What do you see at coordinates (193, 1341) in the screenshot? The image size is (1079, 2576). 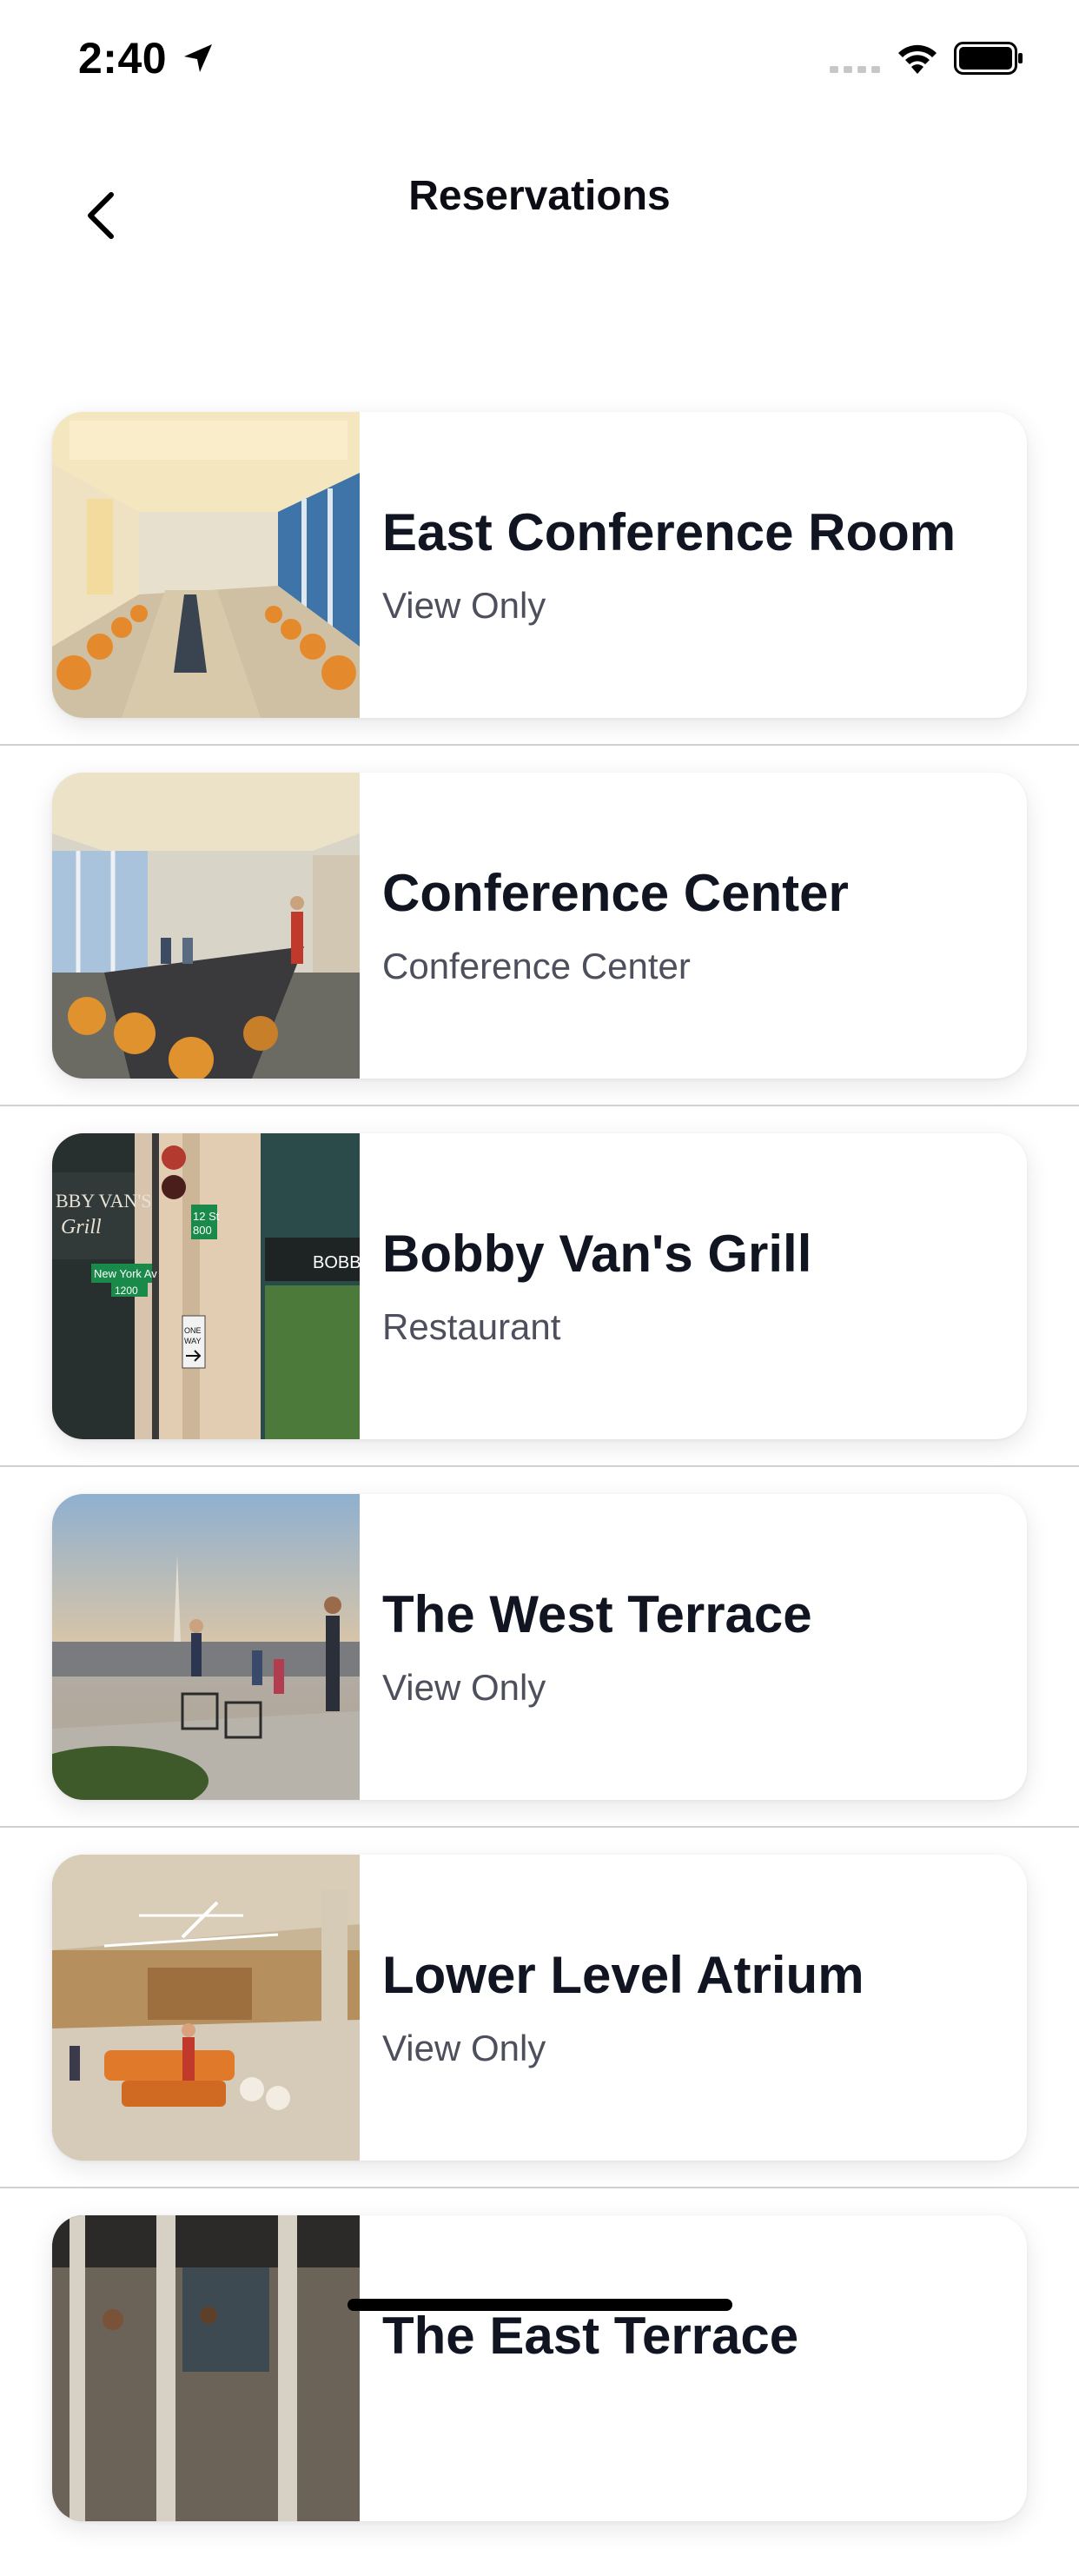 I see `svg-text: WAY` at bounding box center [193, 1341].